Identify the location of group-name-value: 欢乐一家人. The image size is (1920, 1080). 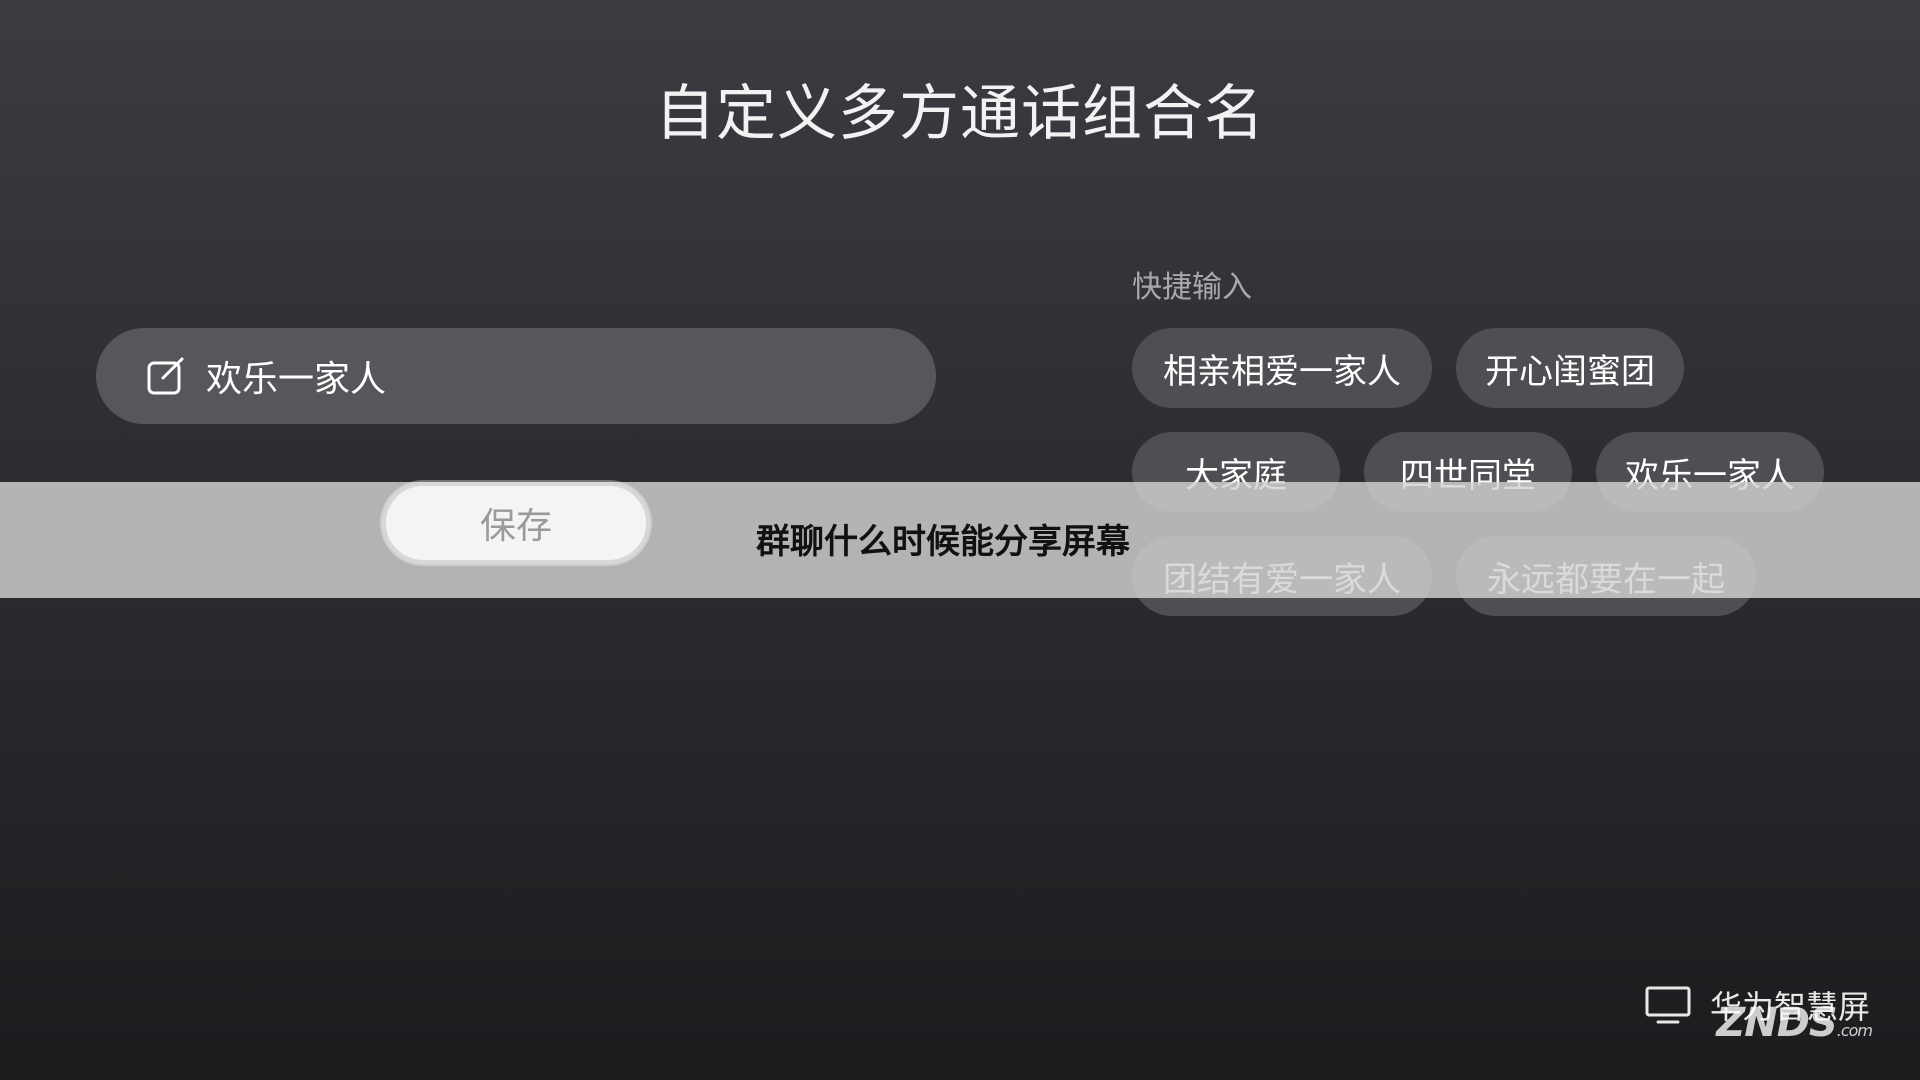
(296, 379).